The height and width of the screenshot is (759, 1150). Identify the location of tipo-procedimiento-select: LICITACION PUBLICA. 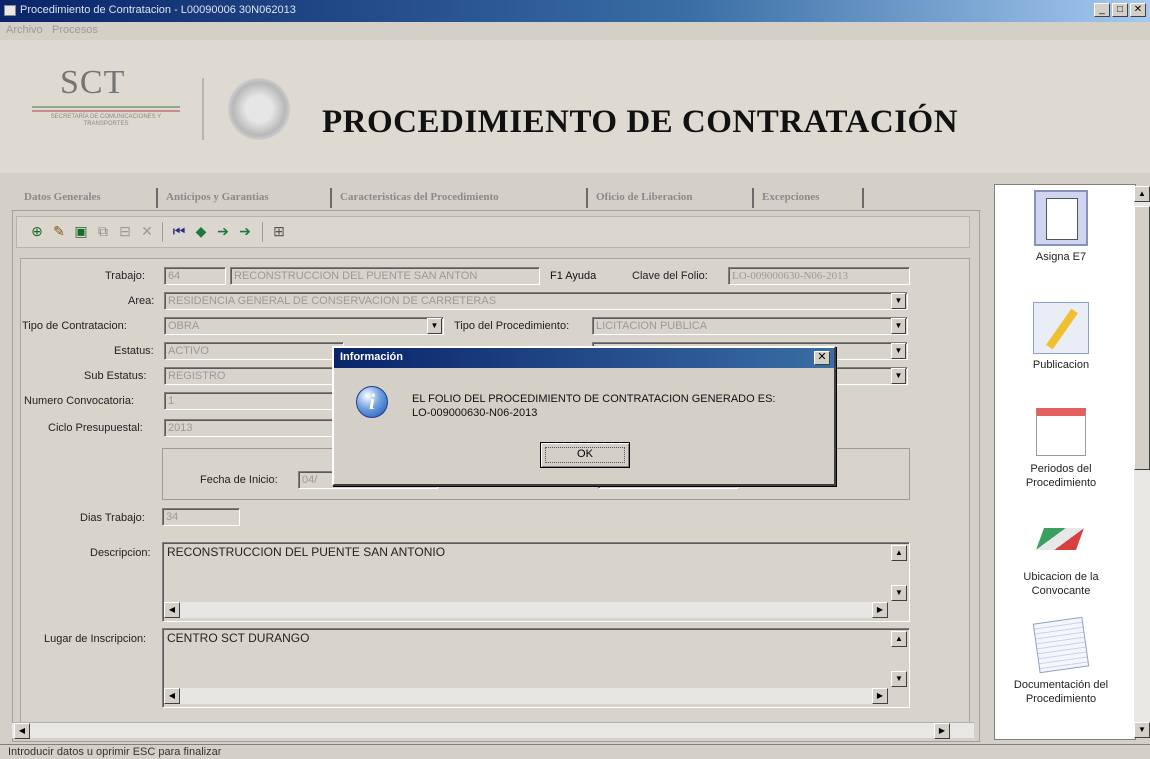
(750, 326).